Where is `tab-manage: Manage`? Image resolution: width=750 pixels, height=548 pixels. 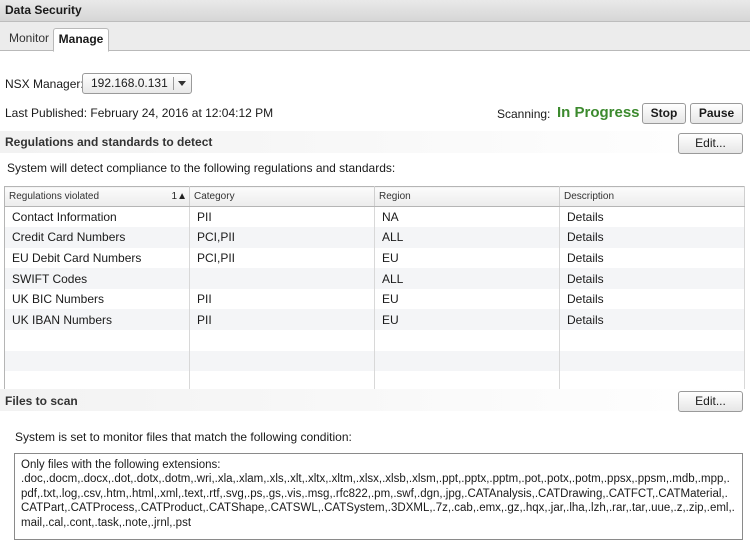
tab-manage: Manage is located at coordinates (81, 40).